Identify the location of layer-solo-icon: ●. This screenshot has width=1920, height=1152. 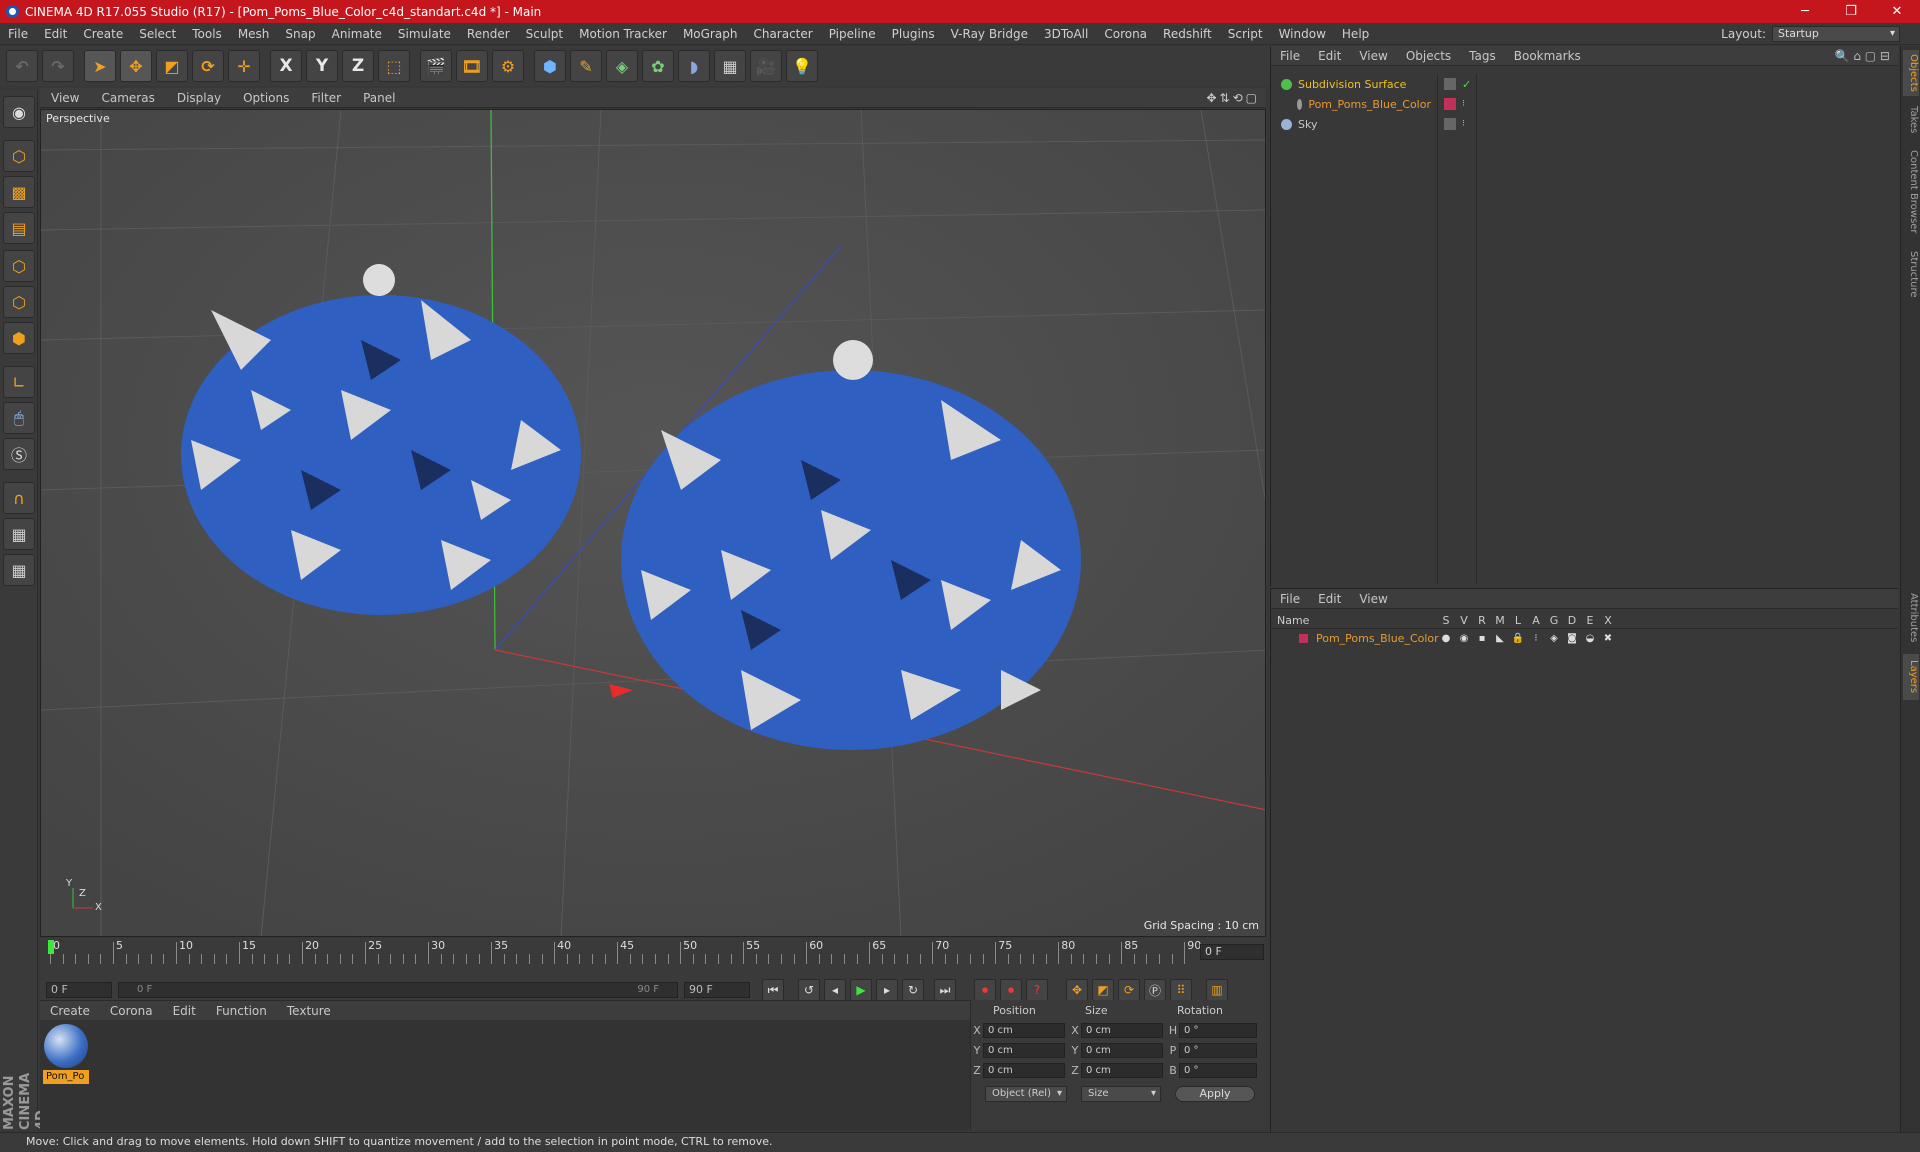
(1446, 638).